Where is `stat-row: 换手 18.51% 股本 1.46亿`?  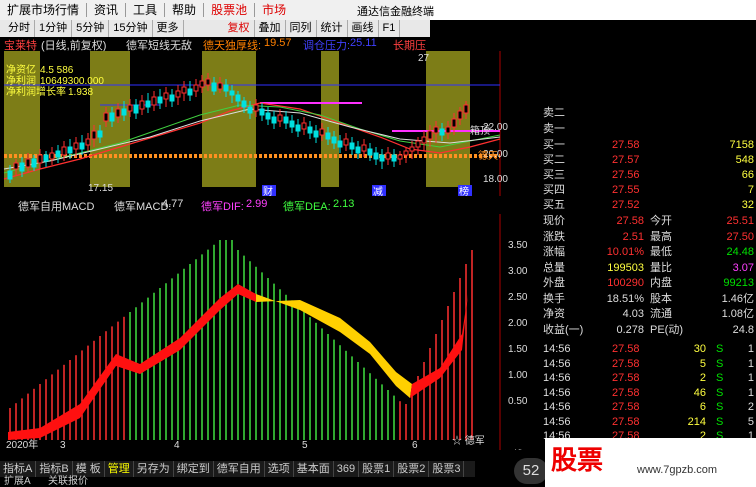 stat-row: 换手 18.51% 股本 1.46亿 is located at coordinates (648, 299).